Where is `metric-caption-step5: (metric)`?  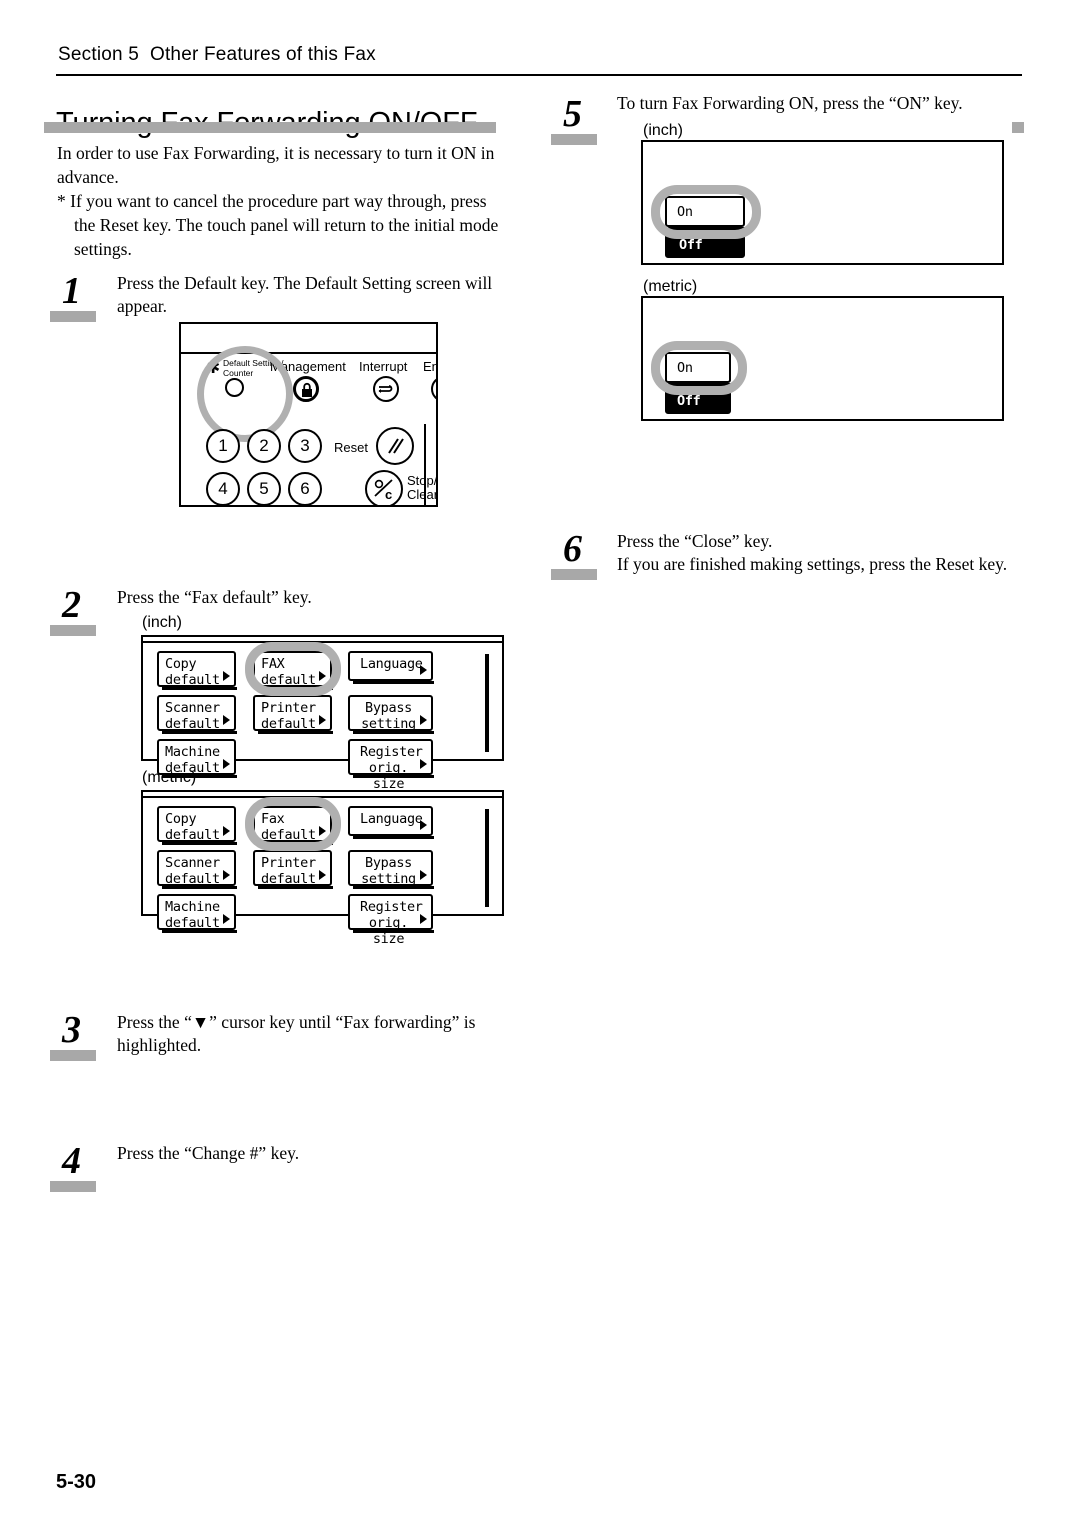 metric-caption-step5: (metric) is located at coordinates (670, 286).